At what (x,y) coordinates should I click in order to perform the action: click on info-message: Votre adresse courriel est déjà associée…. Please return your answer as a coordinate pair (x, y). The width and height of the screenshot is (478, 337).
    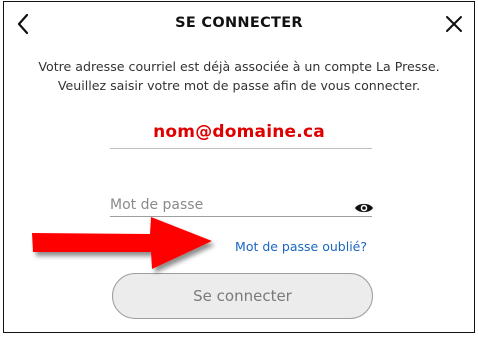
    Looking at the image, I should click on (239, 76).